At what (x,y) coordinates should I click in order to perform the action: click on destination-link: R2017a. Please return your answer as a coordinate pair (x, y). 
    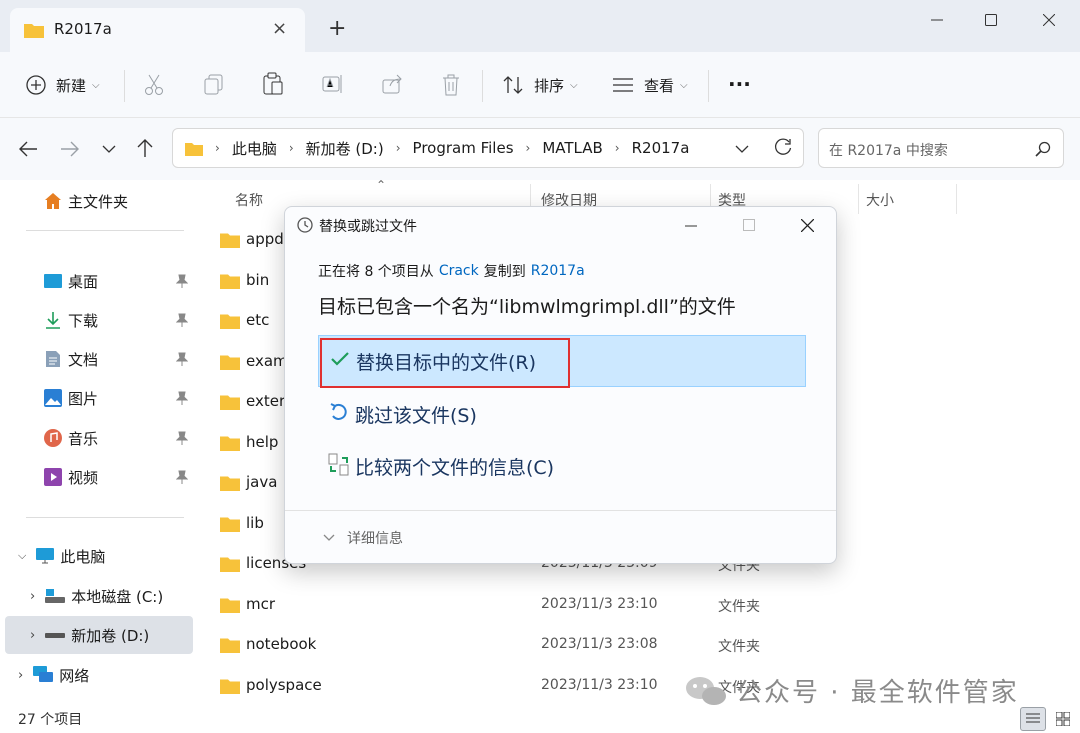
    Looking at the image, I should click on (558, 271).